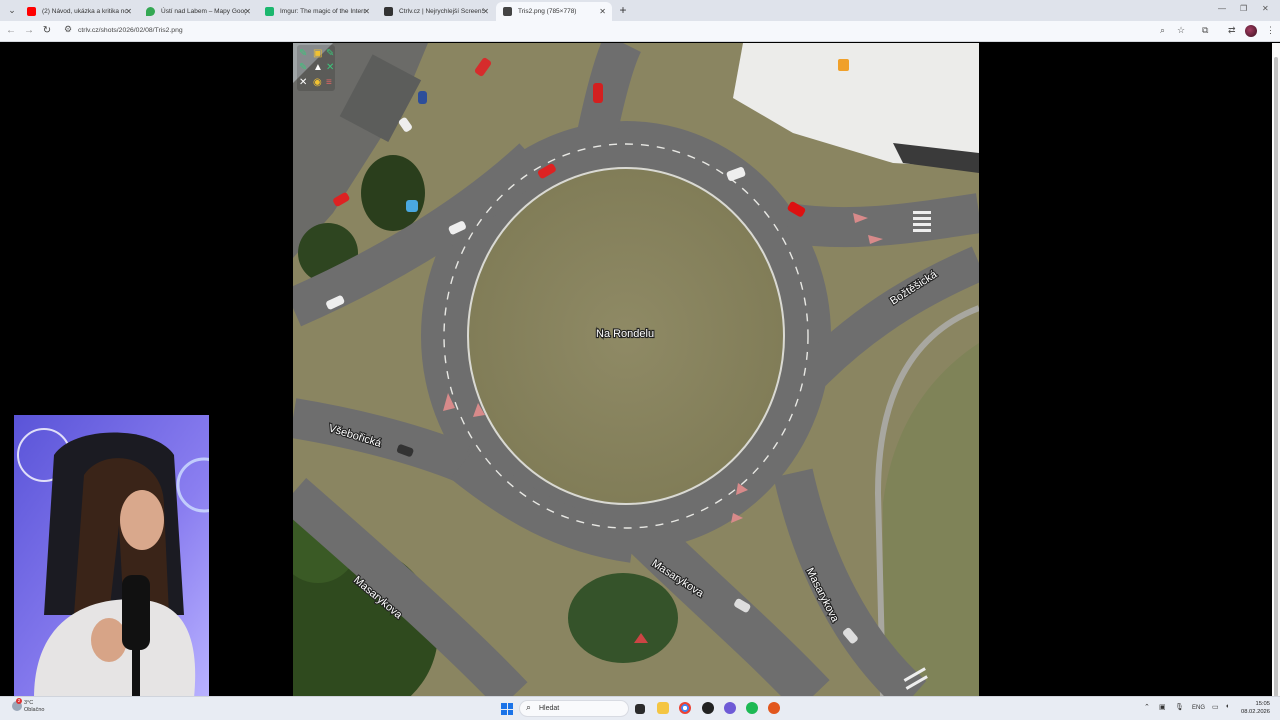  I want to click on search-placeholder: Hledat, so click(549, 708).